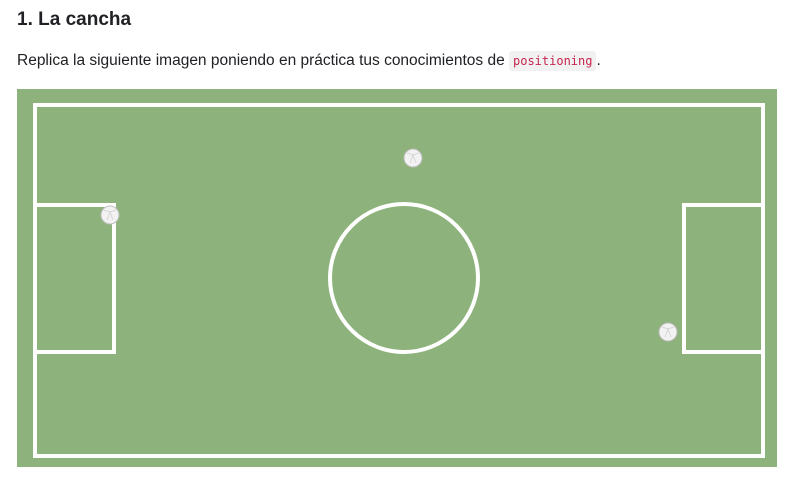  I want to click on code-snippet: positioning, so click(553, 61).